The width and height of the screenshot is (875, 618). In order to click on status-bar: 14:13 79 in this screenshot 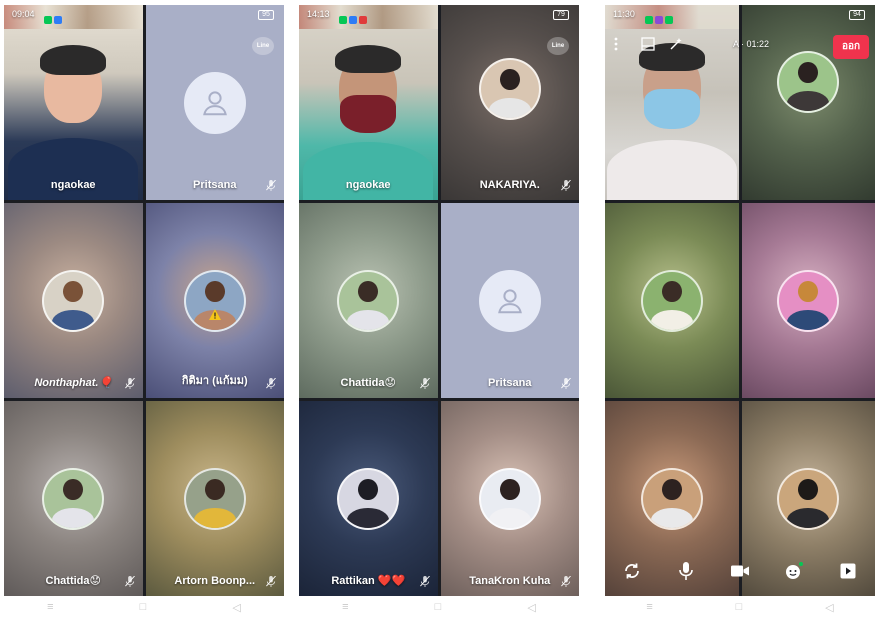, I will do `click(439, 15)`.